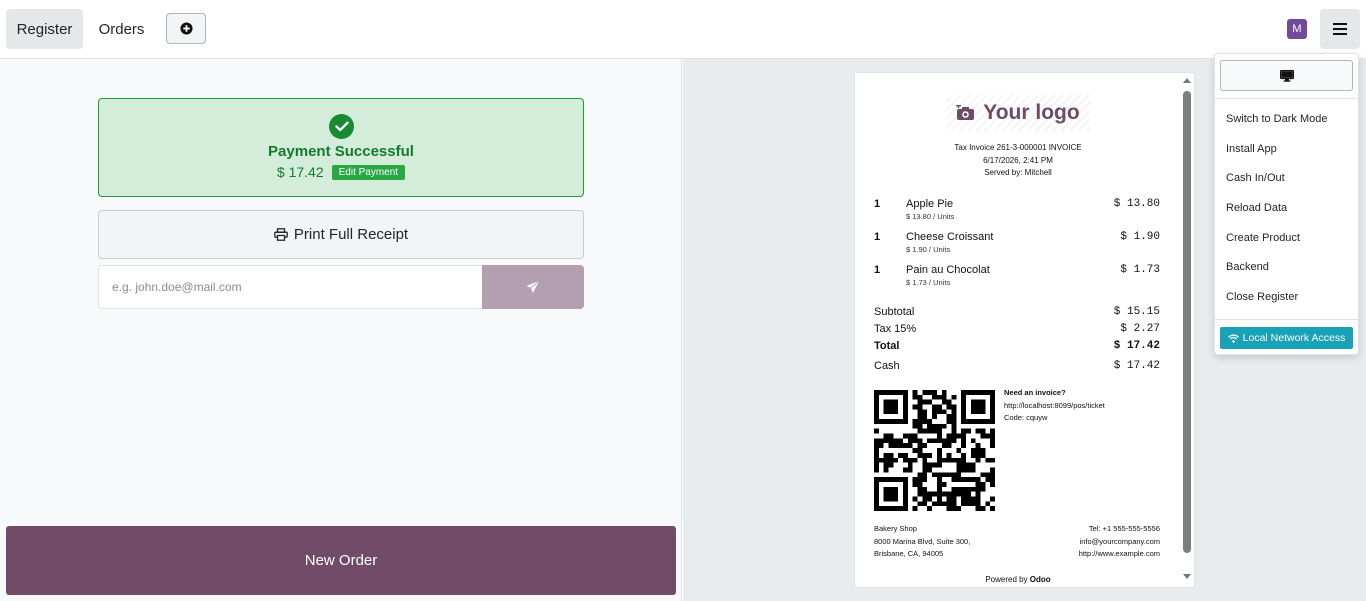 This screenshot has width=1366, height=601. I want to click on send-email-button, so click(533, 287).